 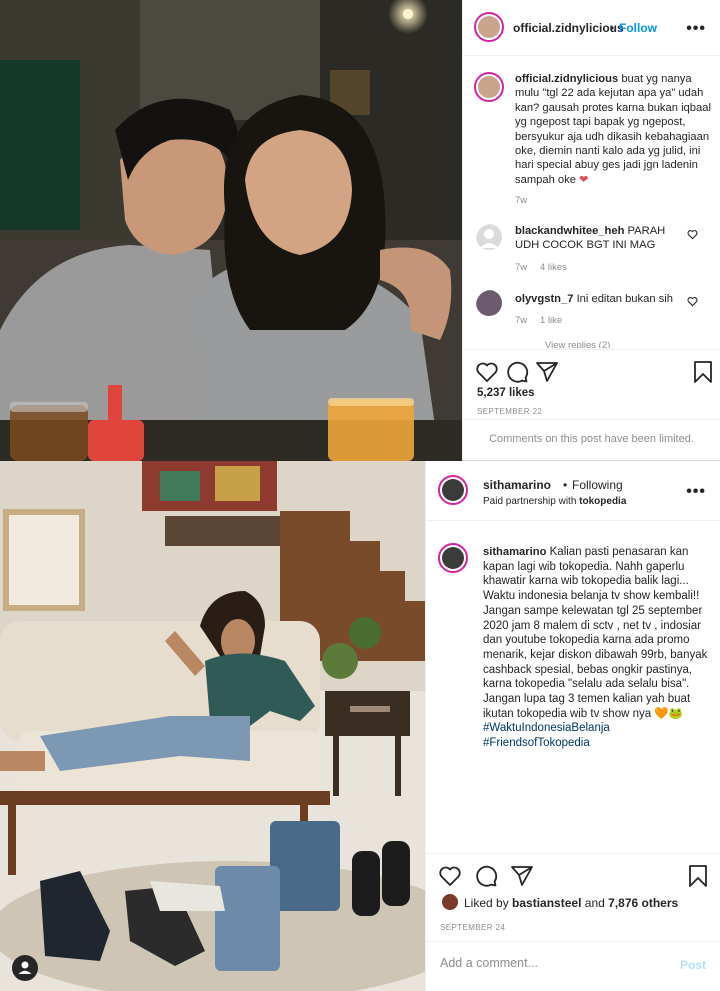 I want to click on user-tag-button, so click(x=25, y=968).